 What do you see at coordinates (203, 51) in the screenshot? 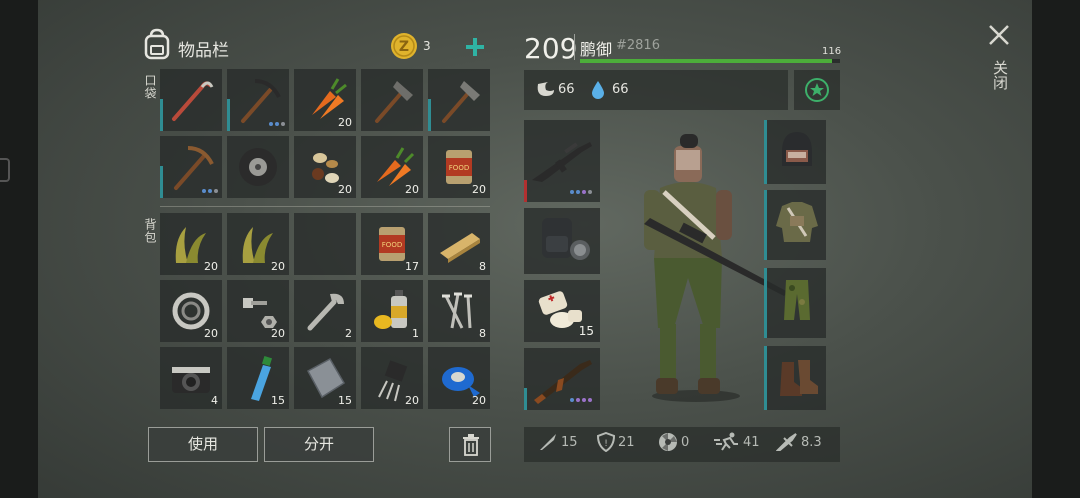
I see `inventory-title: 物品栏` at bounding box center [203, 51].